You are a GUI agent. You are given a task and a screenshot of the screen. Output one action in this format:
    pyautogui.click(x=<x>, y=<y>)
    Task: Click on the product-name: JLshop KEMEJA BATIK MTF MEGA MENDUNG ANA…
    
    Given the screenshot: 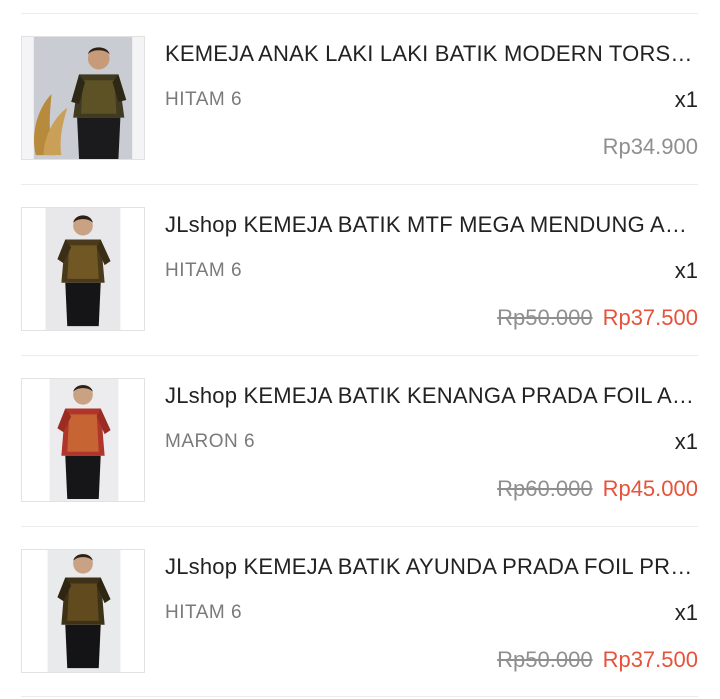 What is the action you would take?
    pyautogui.click(x=431, y=224)
    